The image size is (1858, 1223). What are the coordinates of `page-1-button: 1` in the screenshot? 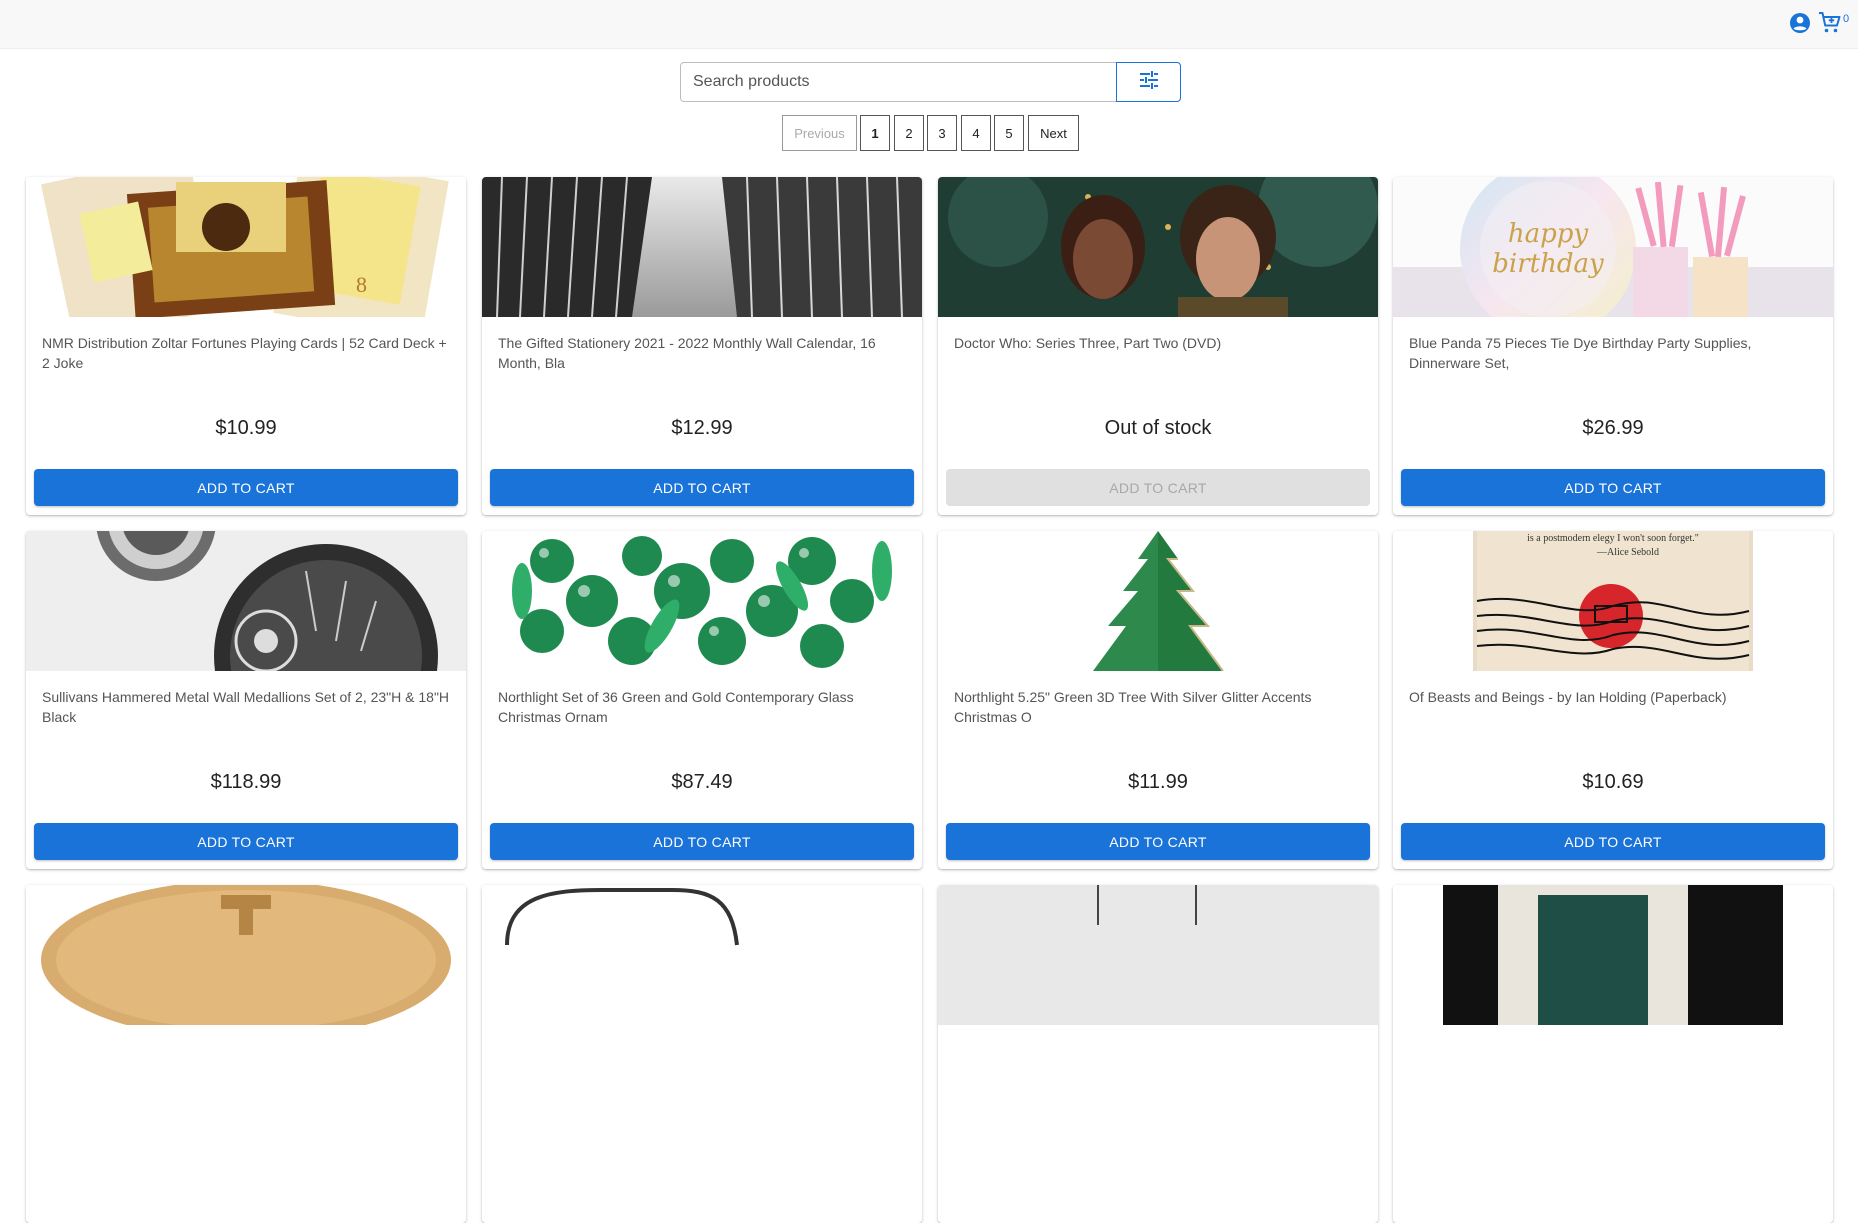 It's located at (875, 133).